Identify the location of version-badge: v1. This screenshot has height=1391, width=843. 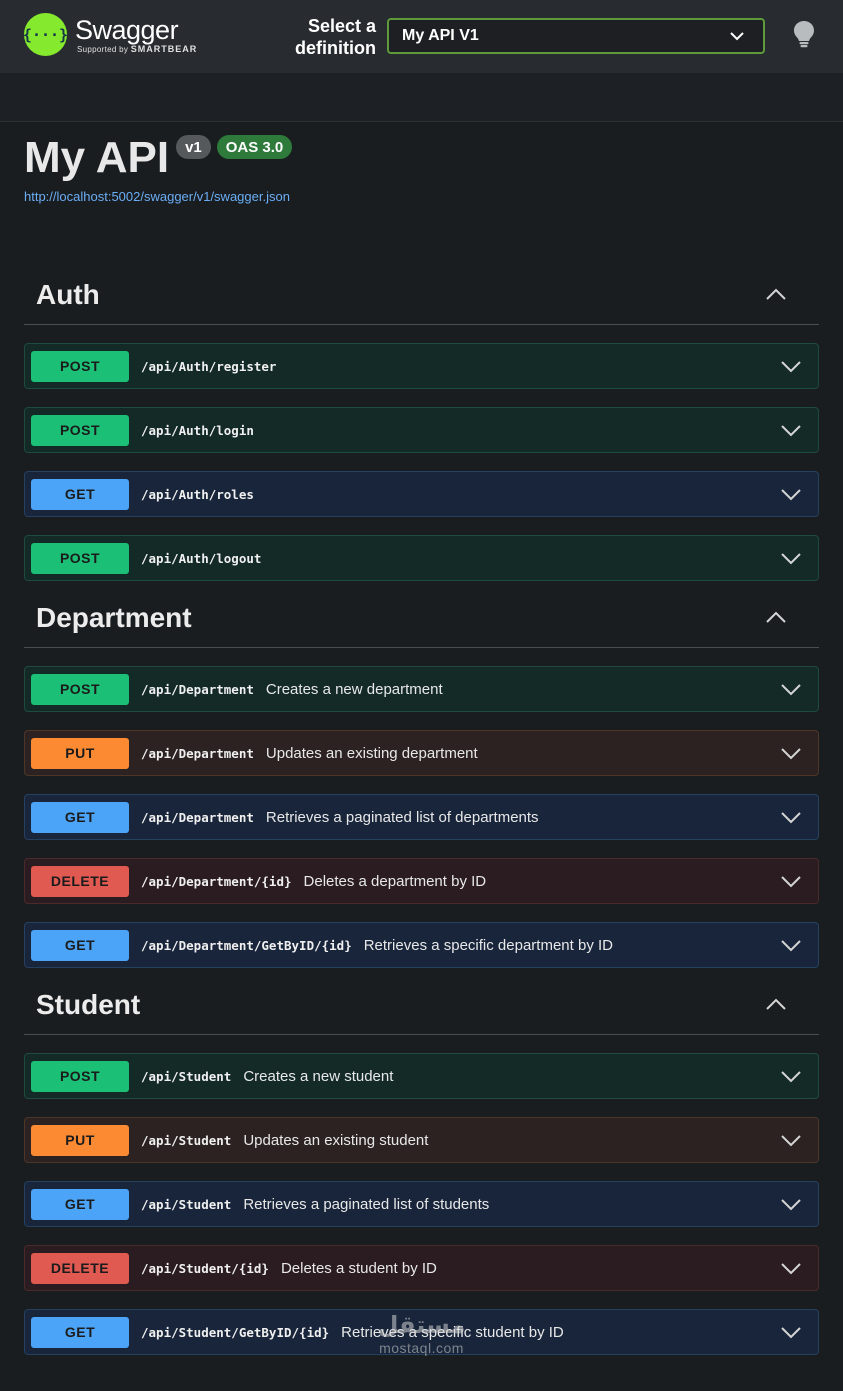
(193, 147).